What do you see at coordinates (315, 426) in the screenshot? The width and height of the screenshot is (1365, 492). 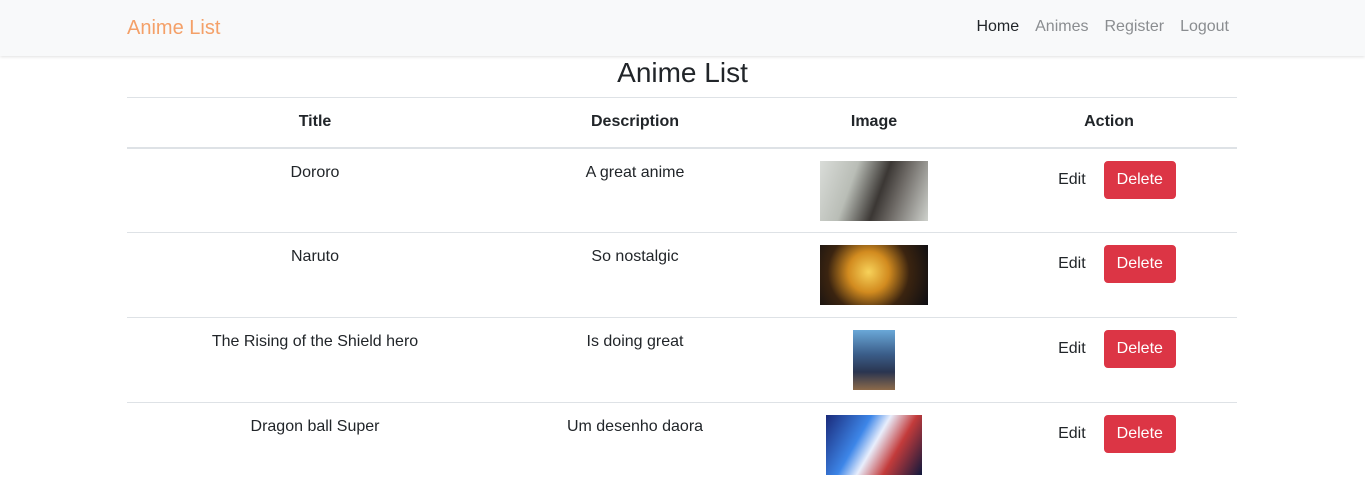 I see `cell-title: Dragon ball Super` at bounding box center [315, 426].